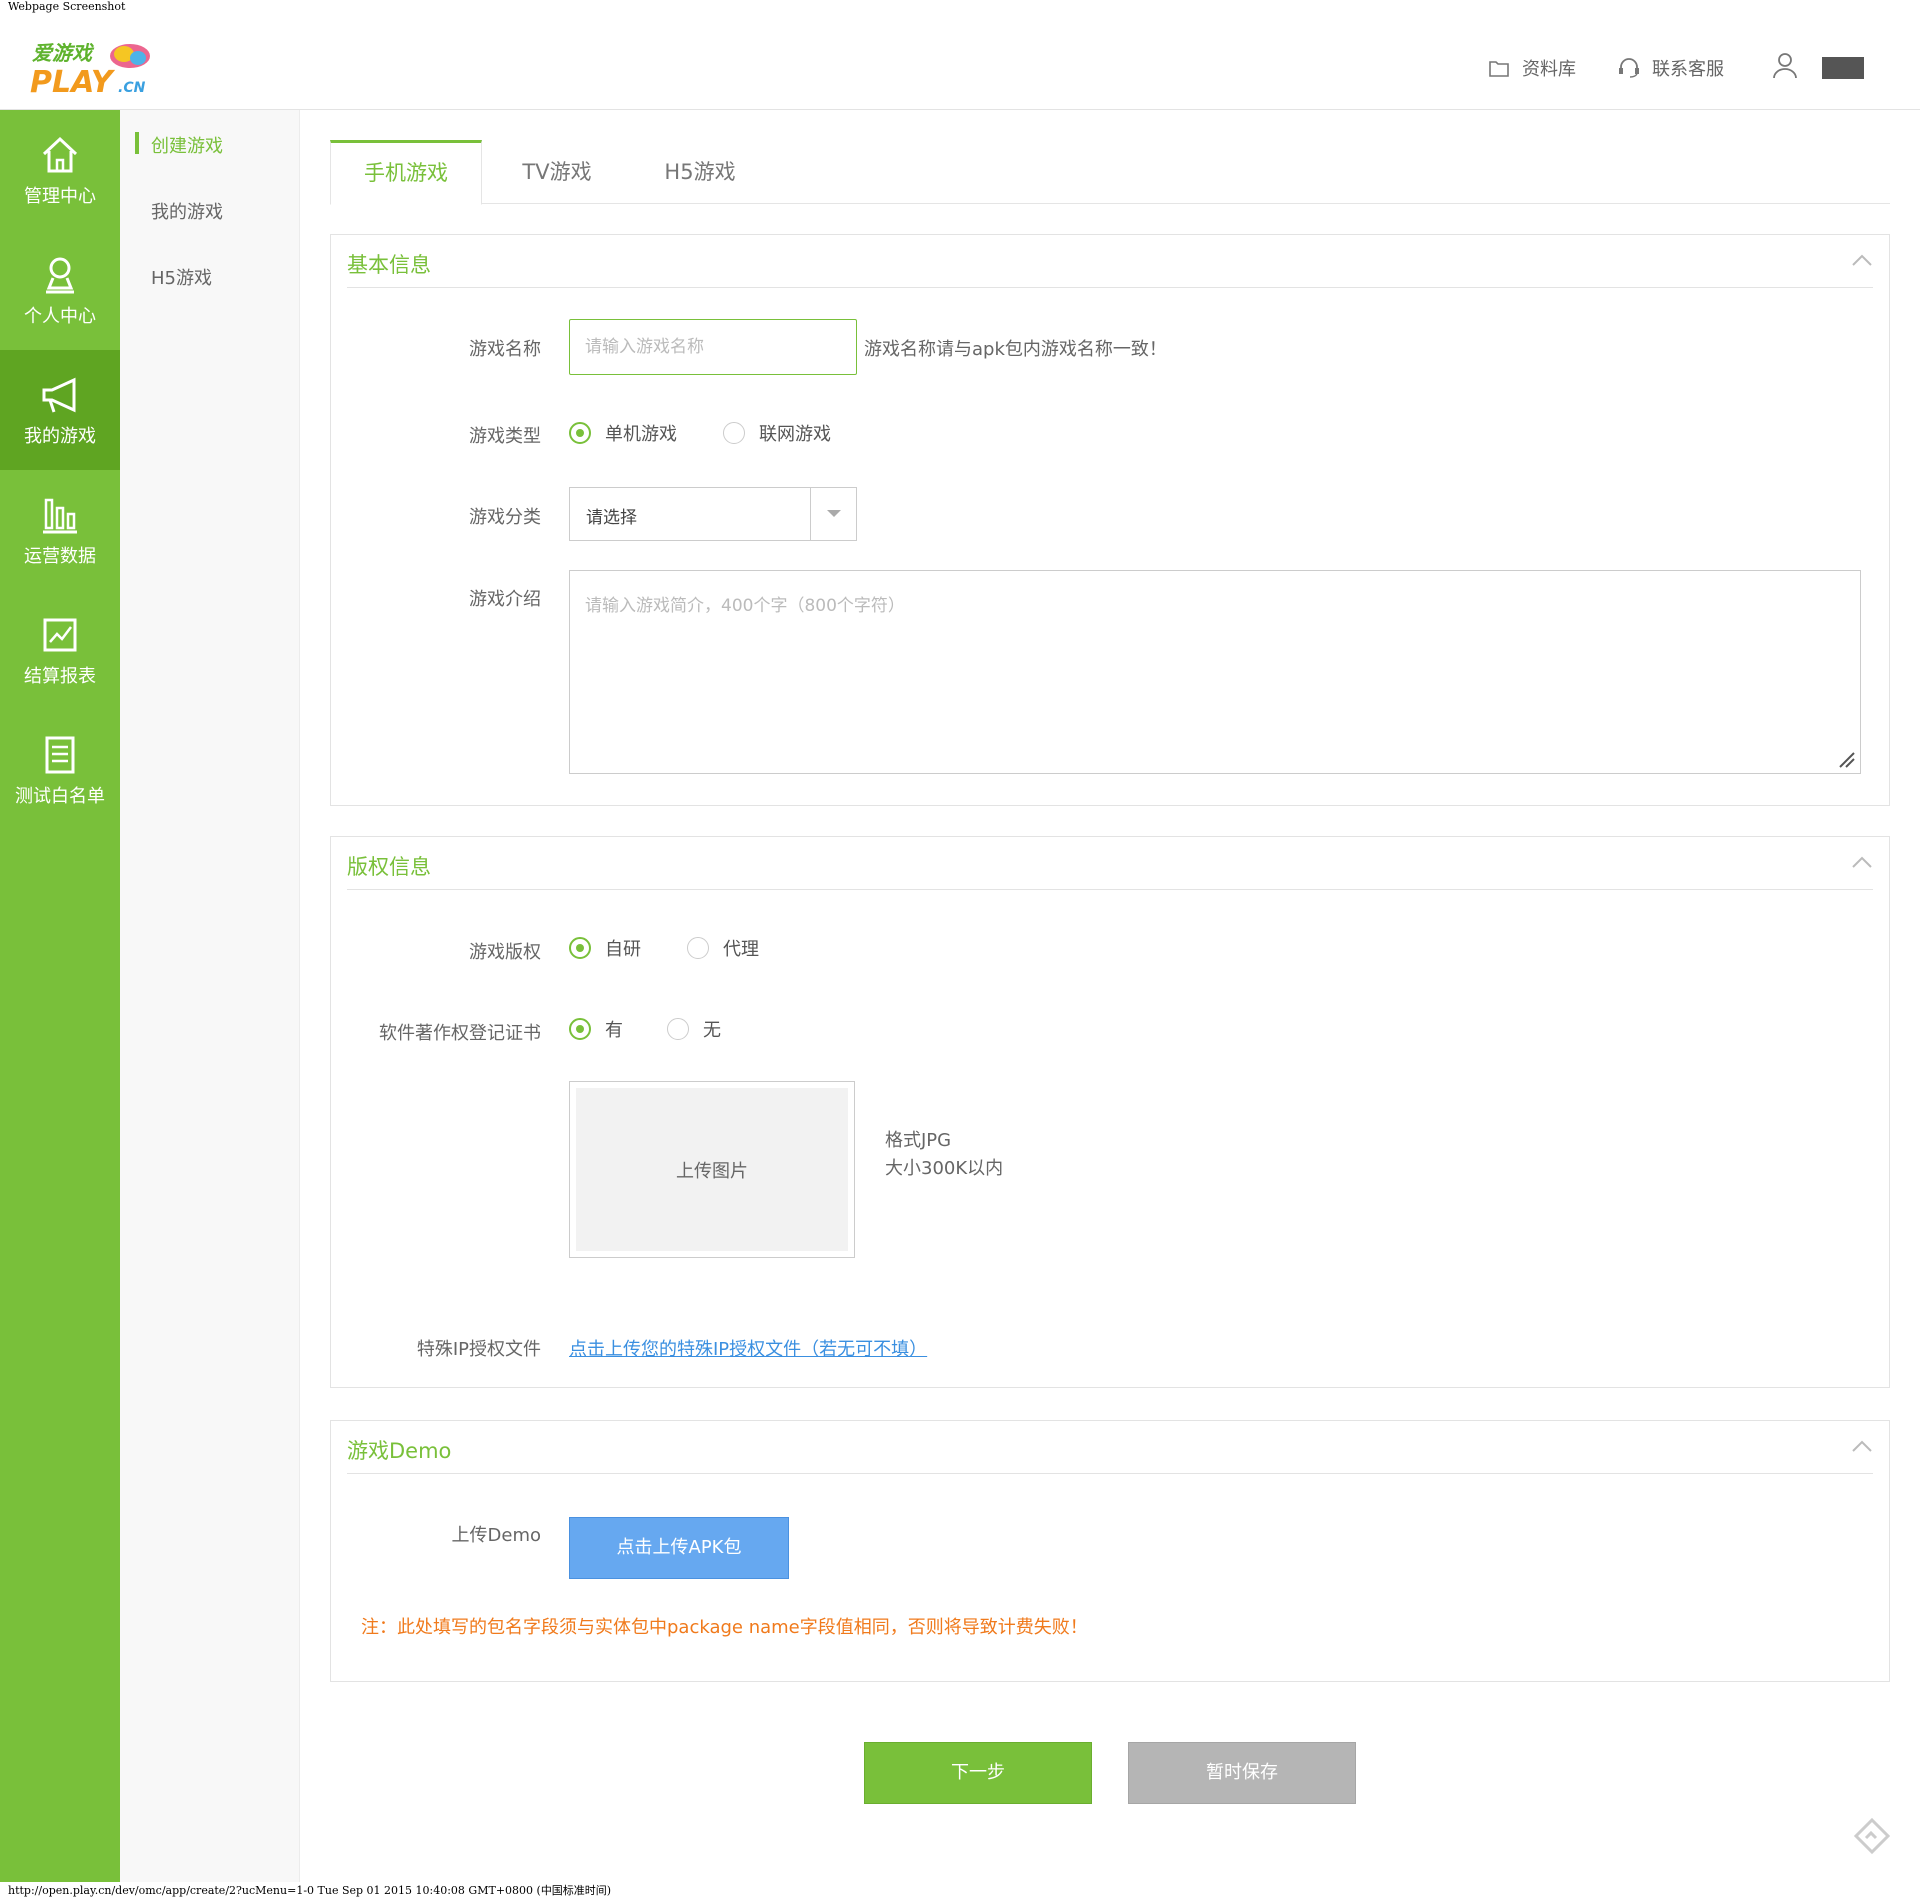 The image size is (1920, 1901). Describe the element at coordinates (187, 145) in the screenshot. I see `subnav-item-create-game: 创建游戏` at that location.